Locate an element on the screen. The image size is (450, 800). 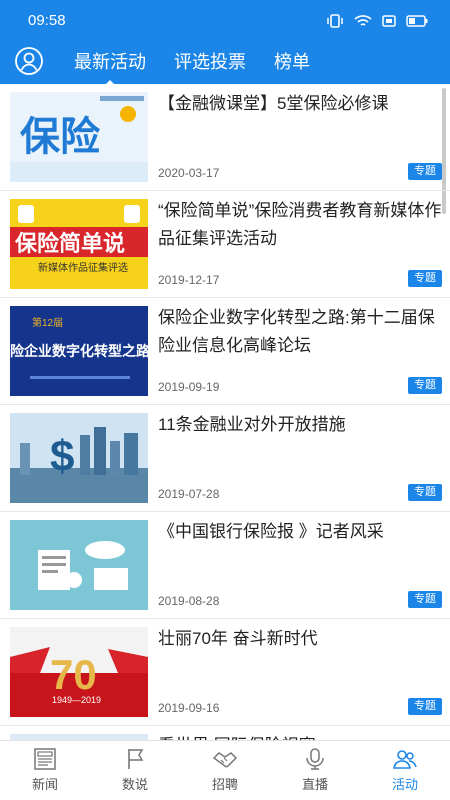
status-time: 09:58 is located at coordinates (47, 20).